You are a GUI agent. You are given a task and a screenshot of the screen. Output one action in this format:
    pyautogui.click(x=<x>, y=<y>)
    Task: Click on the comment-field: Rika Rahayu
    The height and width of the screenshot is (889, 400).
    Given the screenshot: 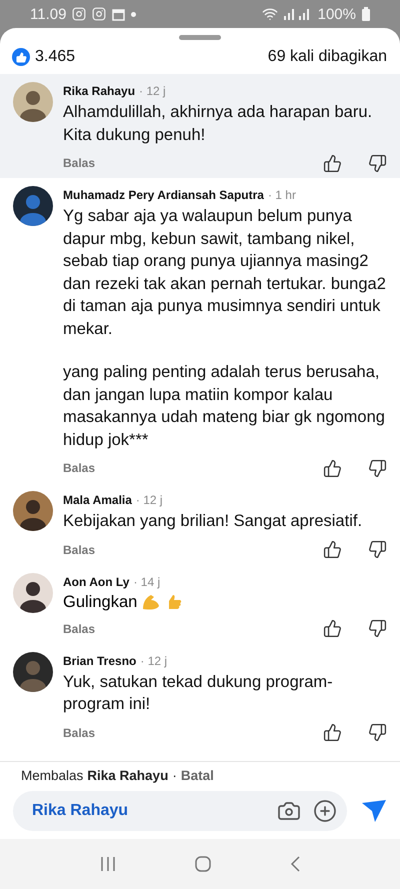 What is the action you would take?
    pyautogui.click(x=180, y=811)
    